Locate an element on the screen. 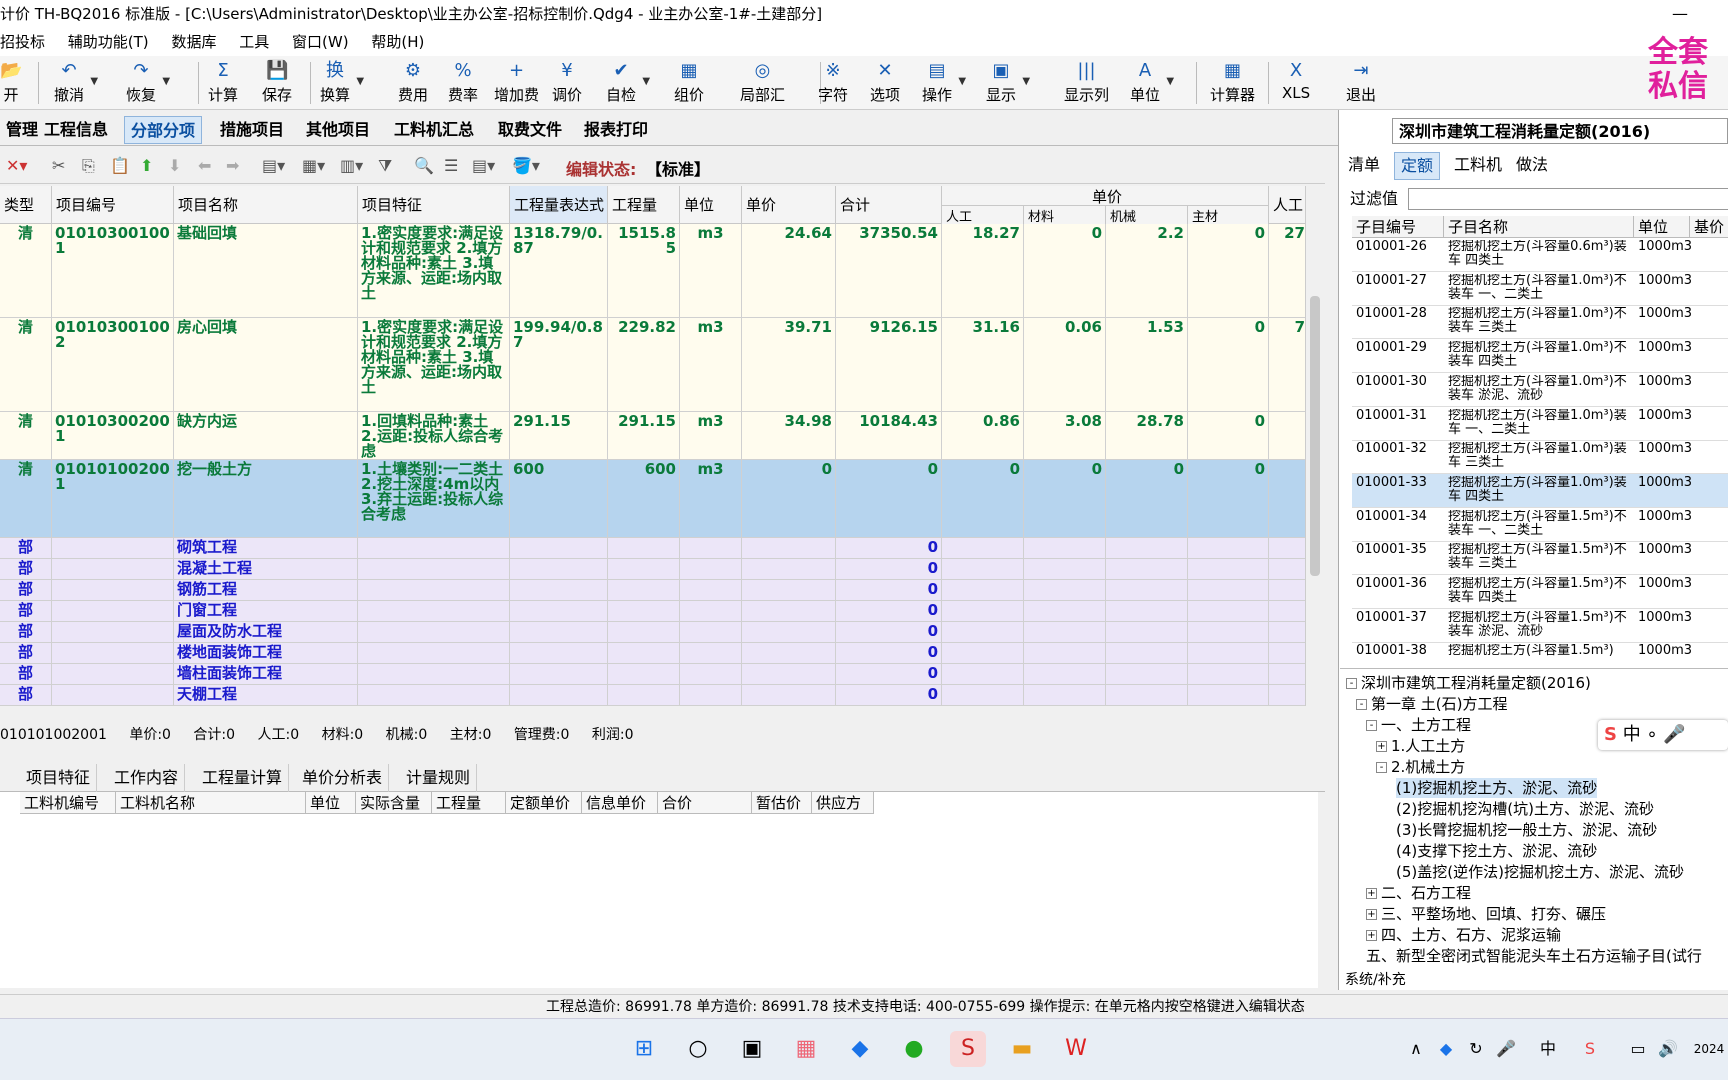 Image resolution: width=1728 pixels, height=1080 pixels. menu-item-help: 帮助(H) is located at coordinates (397, 42).